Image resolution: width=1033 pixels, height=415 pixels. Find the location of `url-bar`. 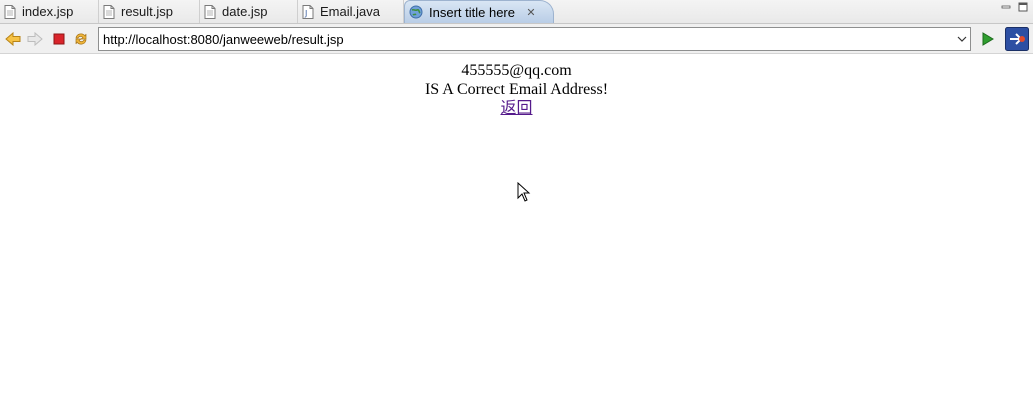

url-bar is located at coordinates (534, 39).